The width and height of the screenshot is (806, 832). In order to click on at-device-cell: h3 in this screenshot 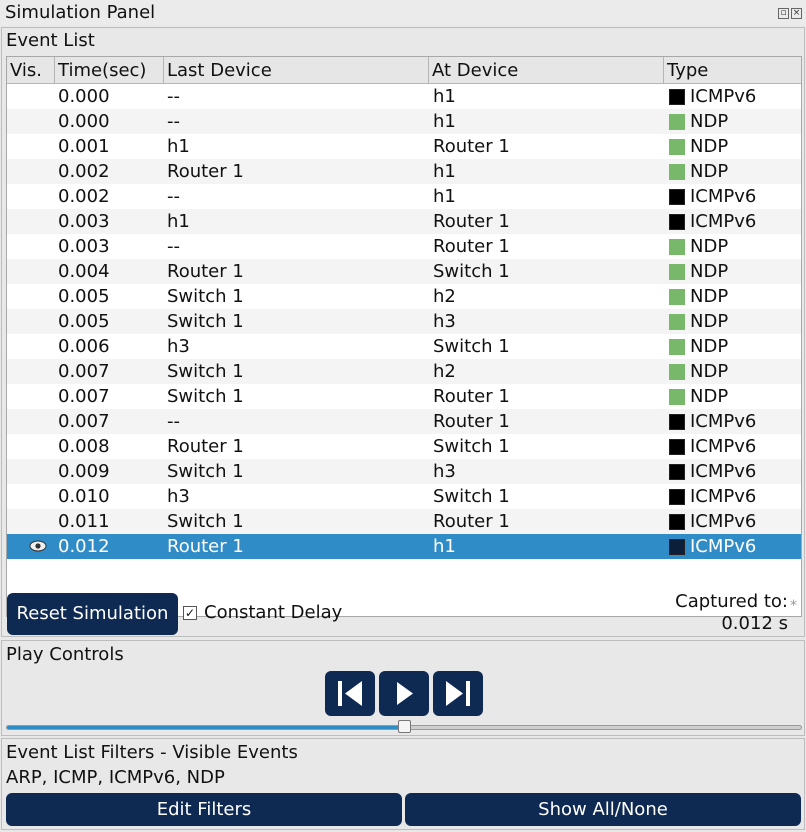, I will do `click(444, 471)`.